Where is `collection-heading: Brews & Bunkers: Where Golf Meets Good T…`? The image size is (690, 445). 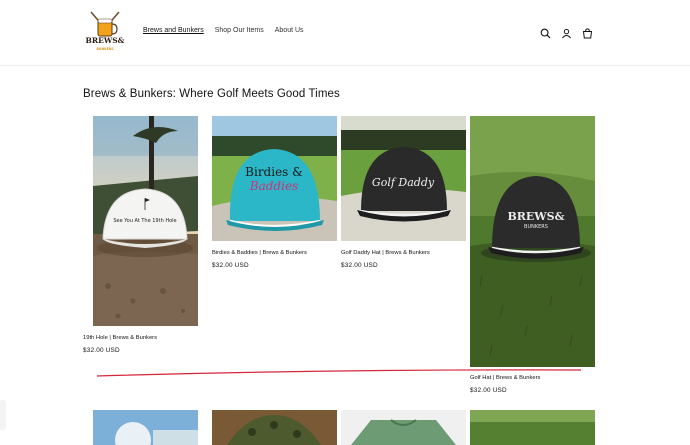
collection-heading: Brews & Bunkers: Where Golf Meets Good T… is located at coordinates (211, 94).